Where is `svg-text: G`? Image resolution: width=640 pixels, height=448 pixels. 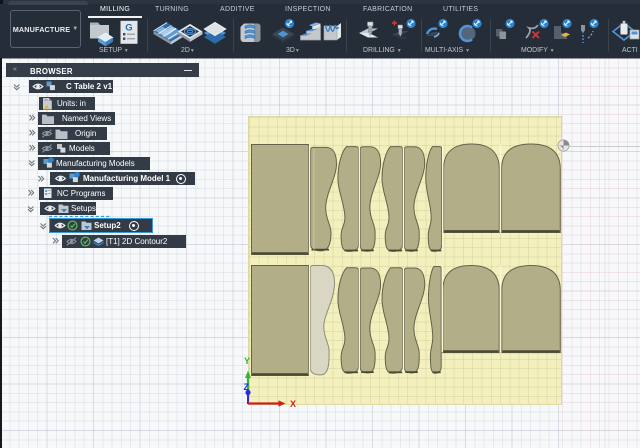 svg-text: G is located at coordinates (128, 28).